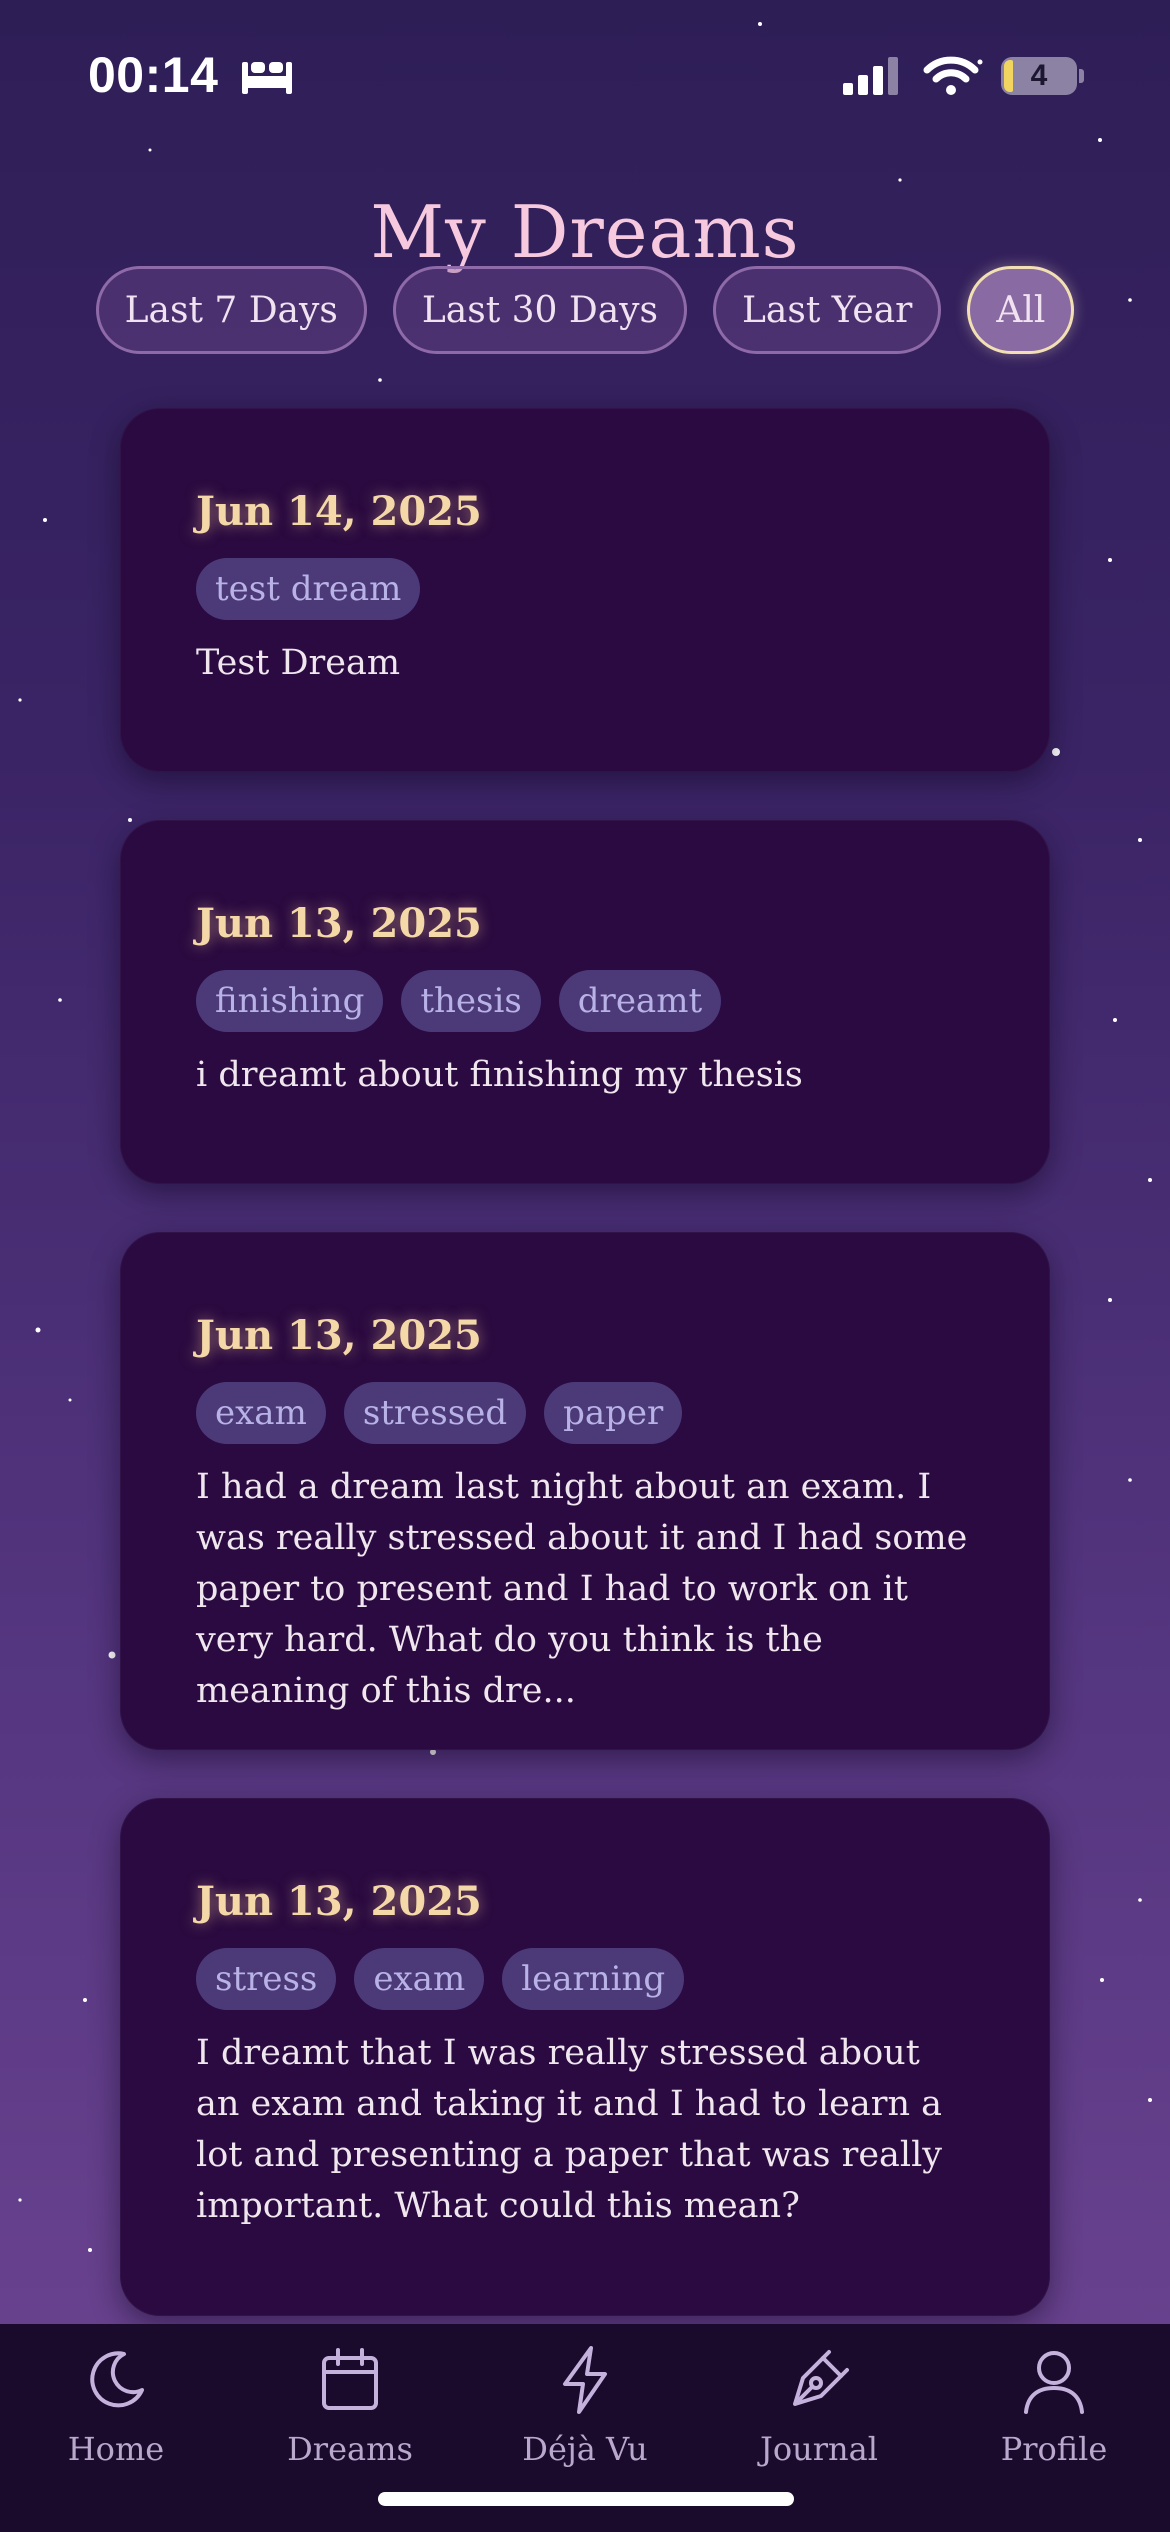  Describe the element at coordinates (435, 1413) in the screenshot. I see `dream-tag: stressed` at that location.